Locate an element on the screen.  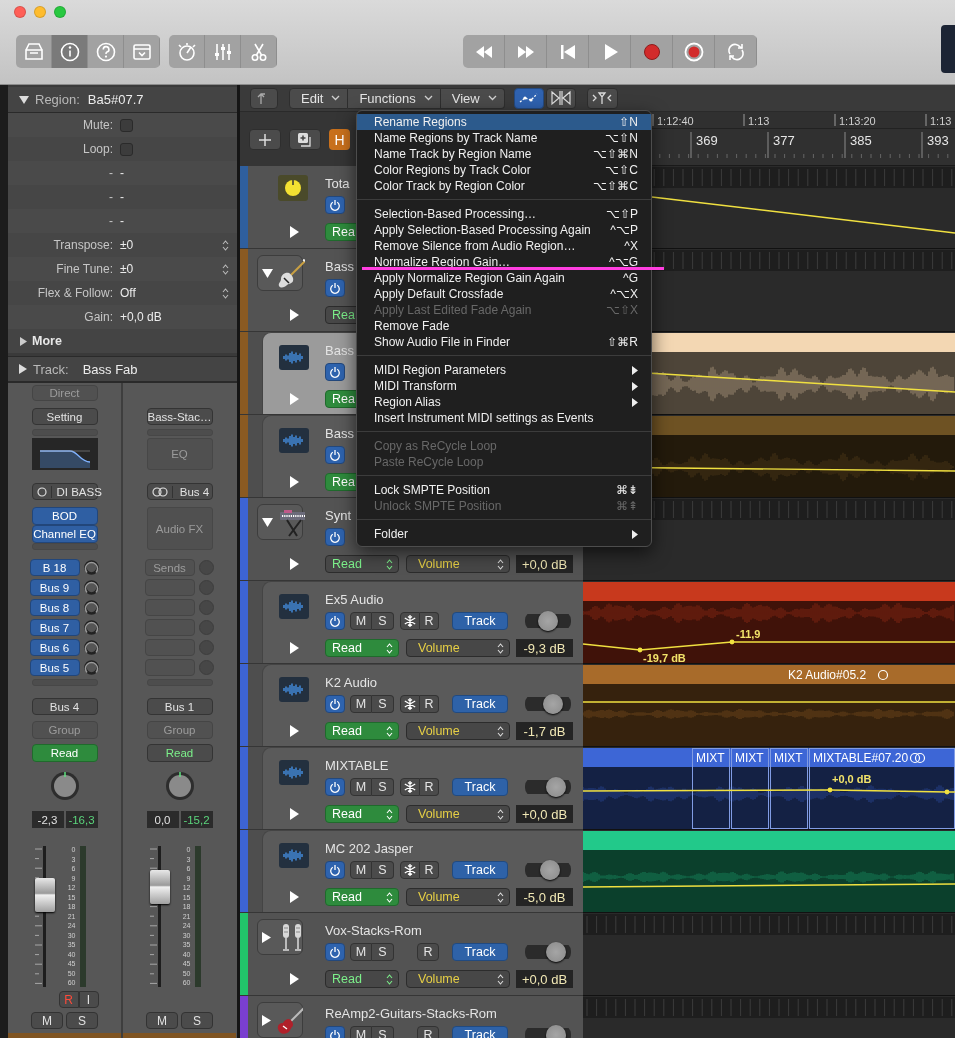
pan-value: -2,3 is located at coordinates (47, 819).